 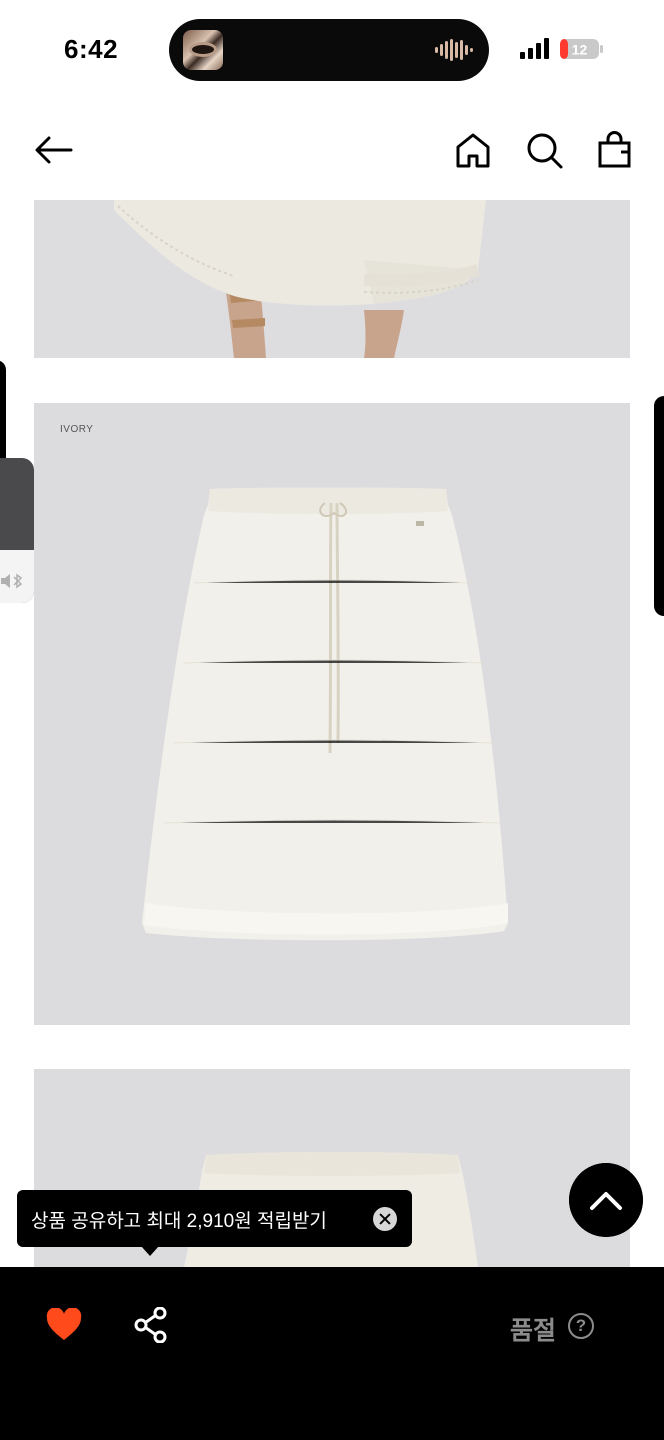 What do you see at coordinates (203, 50) in the screenshot?
I see `now-playing-thumbnail` at bounding box center [203, 50].